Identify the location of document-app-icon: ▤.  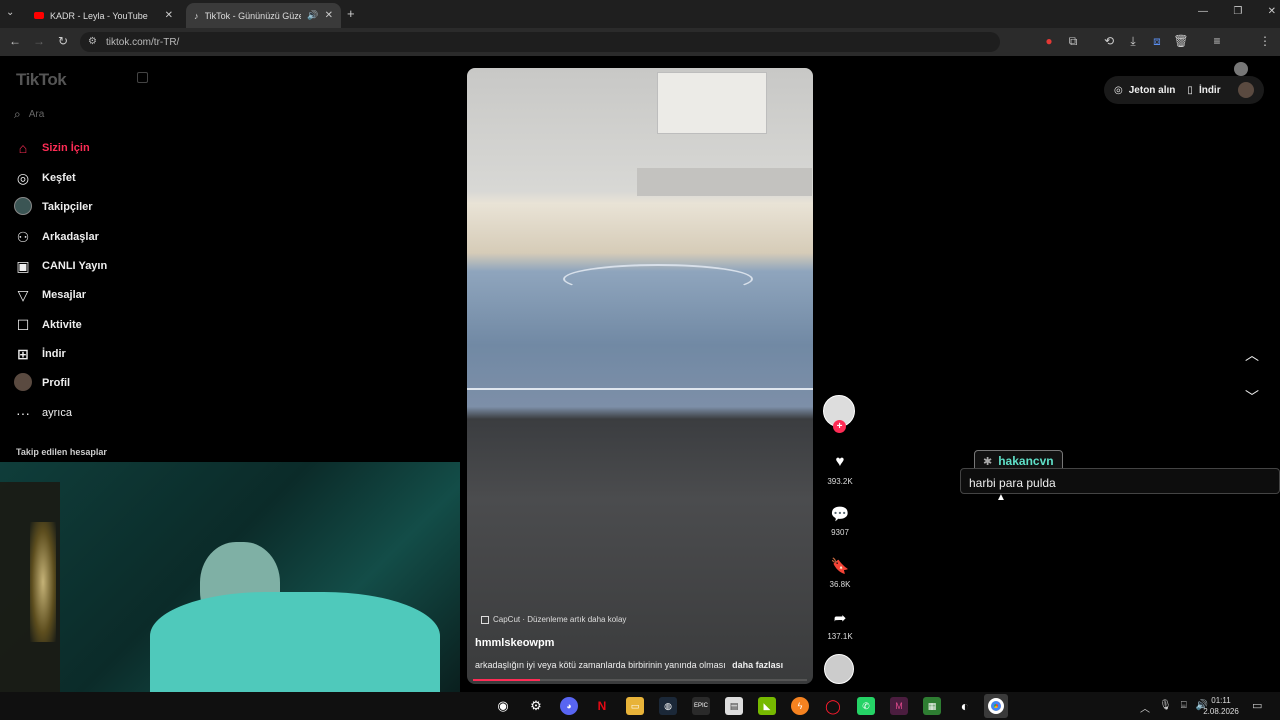
(734, 706).